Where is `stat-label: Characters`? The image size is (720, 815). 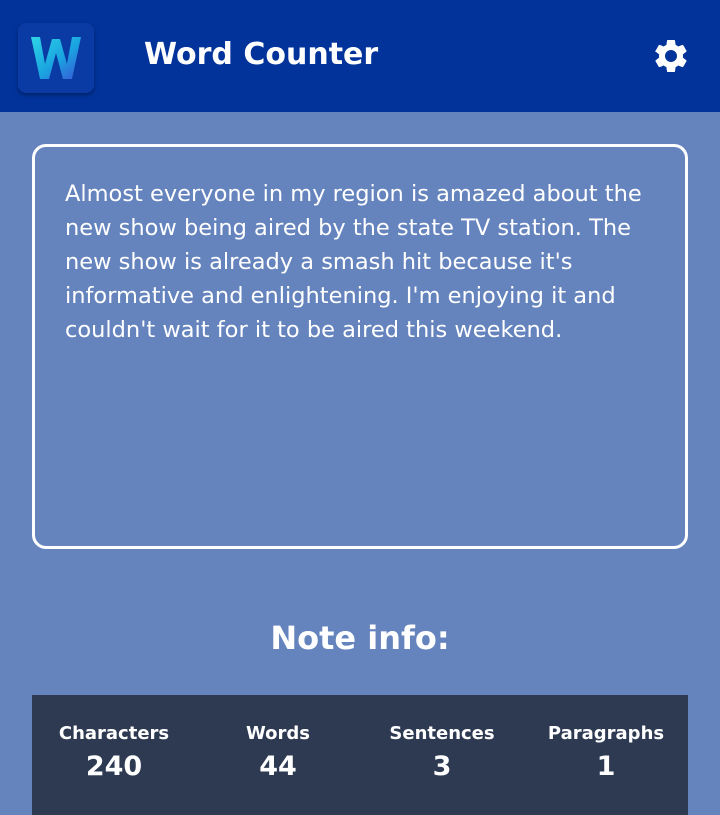 stat-label: Characters is located at coordinates (114, 733).